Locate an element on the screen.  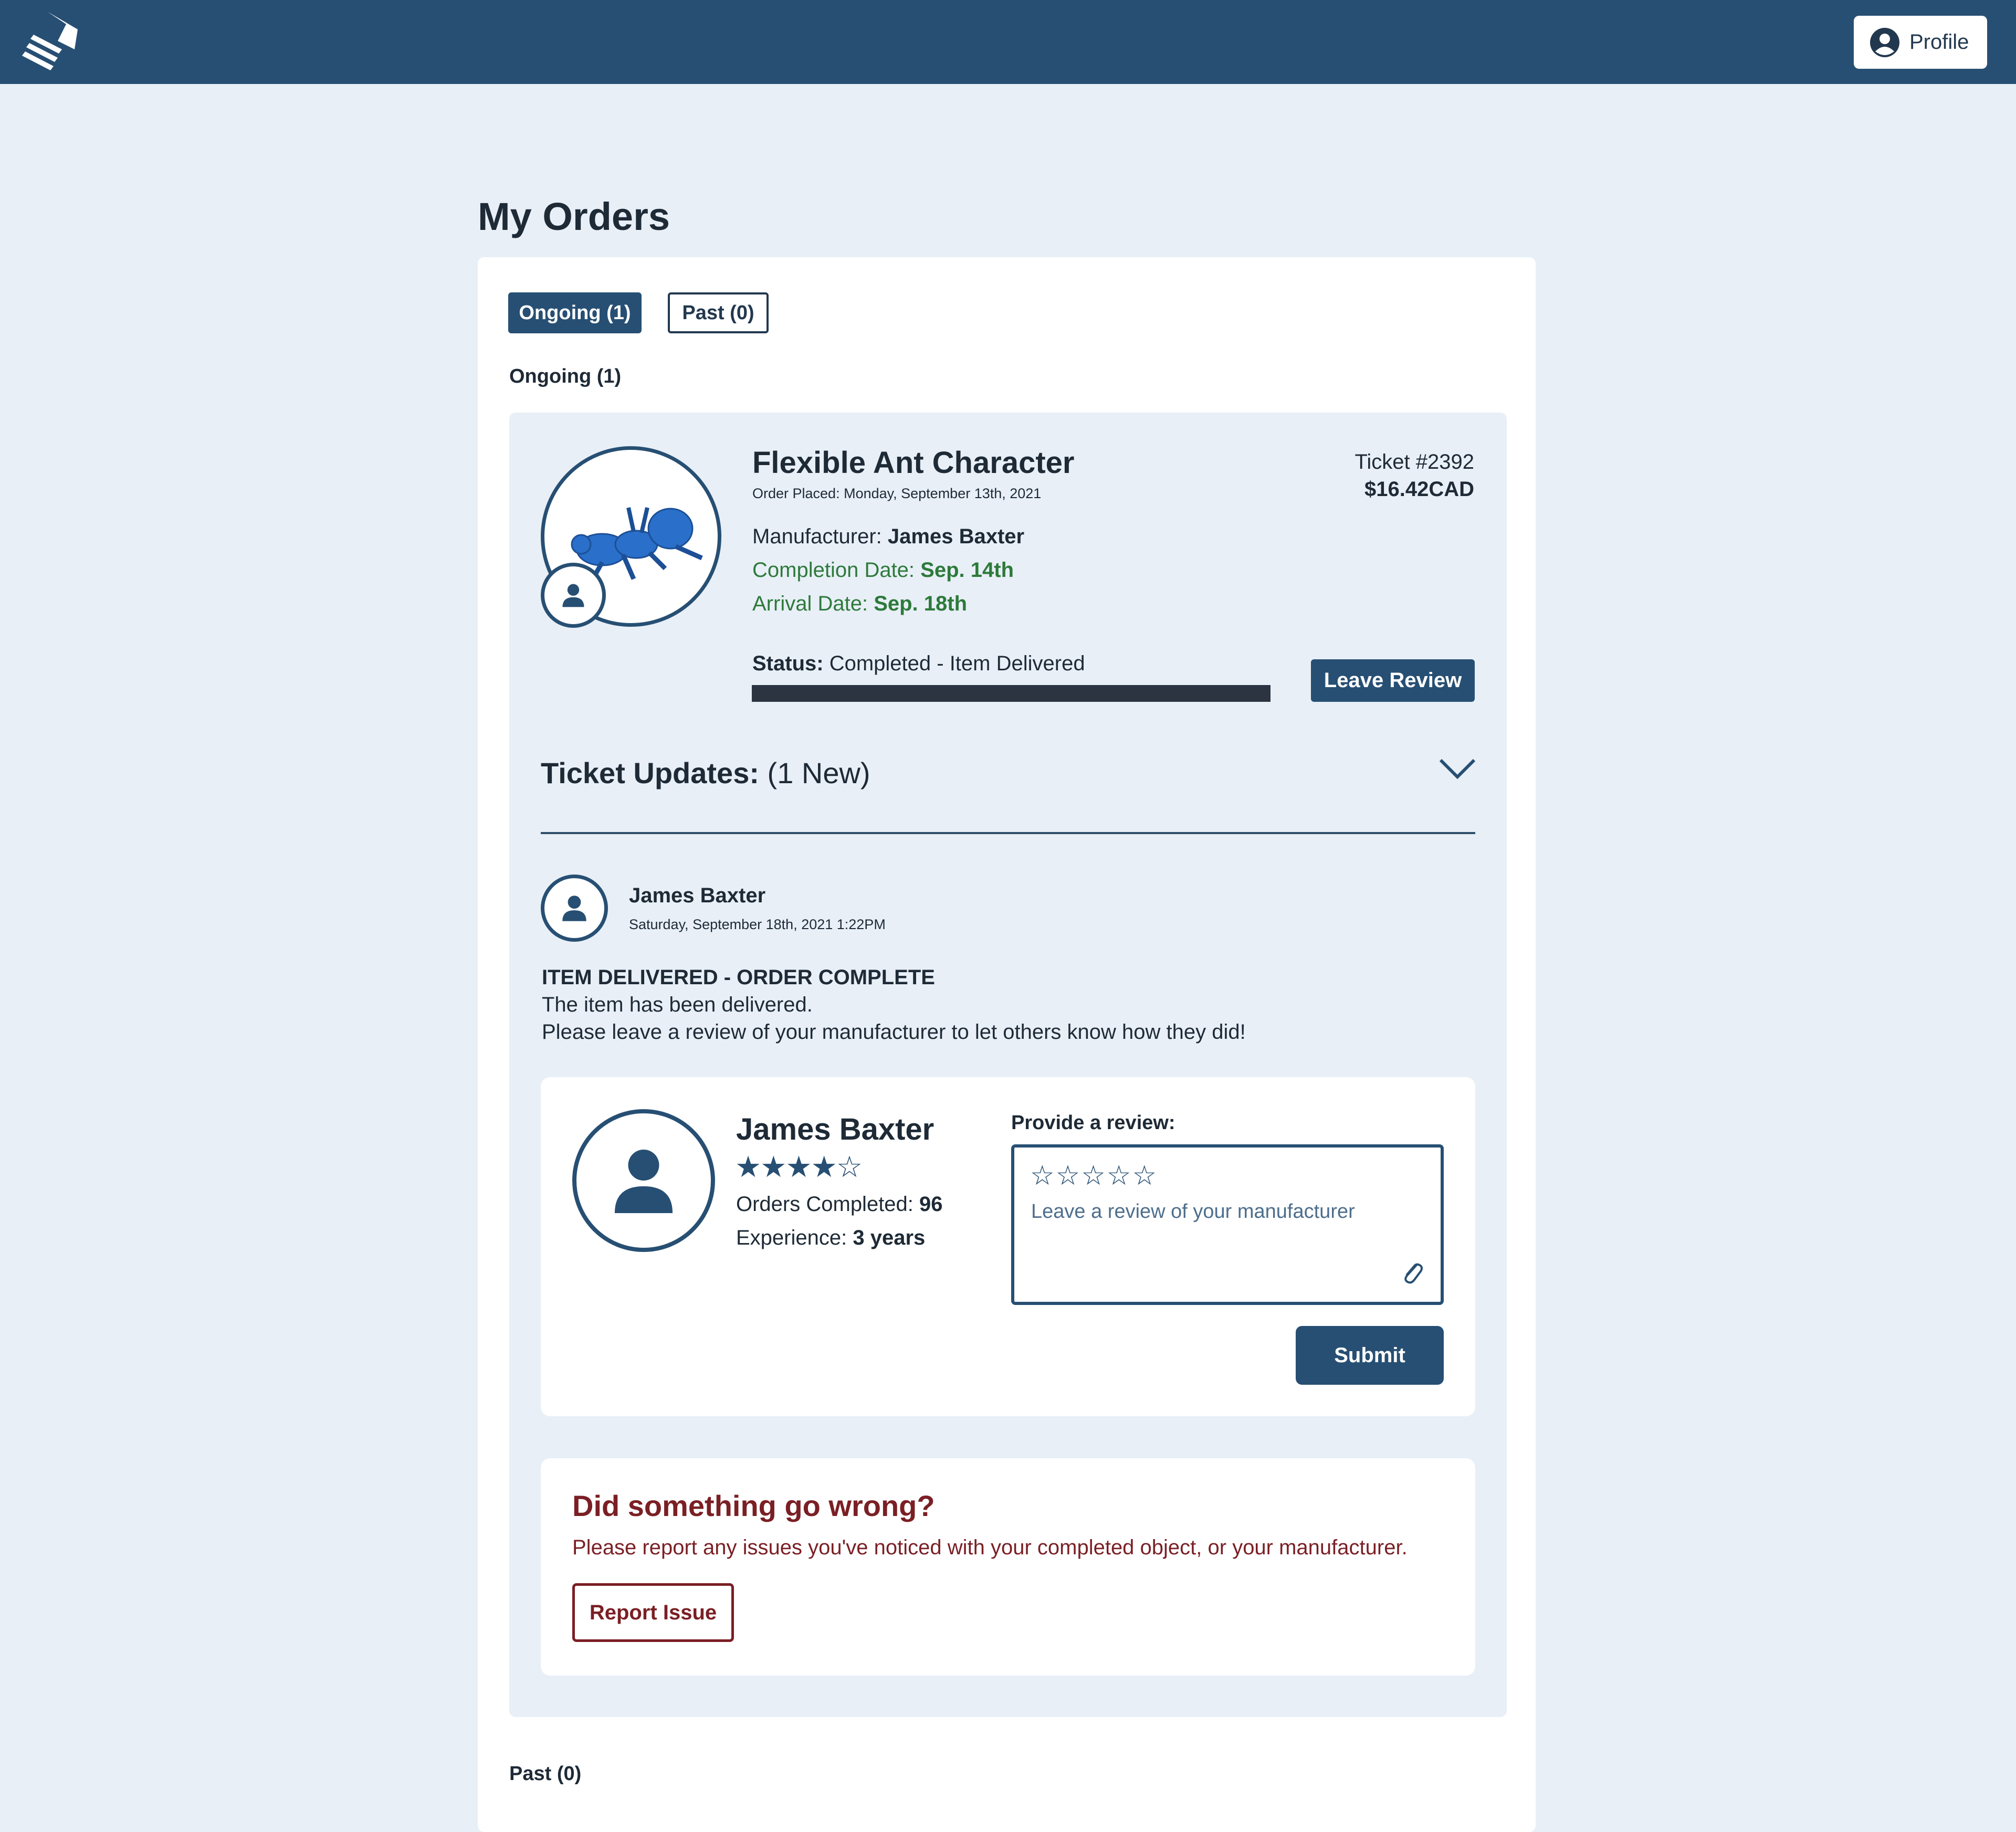
ticket-updates-title: Ticket Updates: is located at coordinates (650, 773).